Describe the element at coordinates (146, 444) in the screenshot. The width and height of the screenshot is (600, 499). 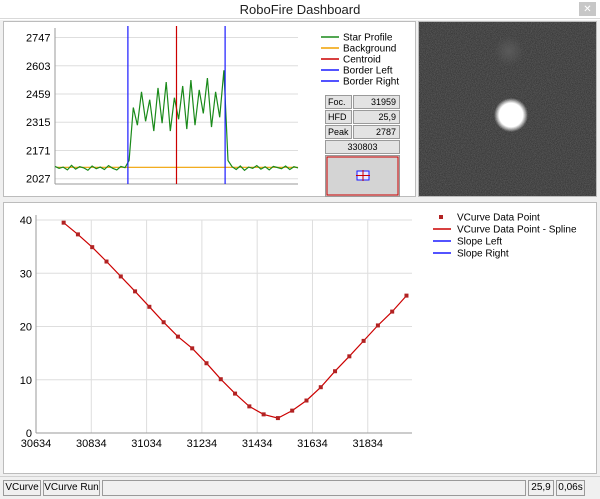
I see `vcurve-x-tick: 31034` at that location.